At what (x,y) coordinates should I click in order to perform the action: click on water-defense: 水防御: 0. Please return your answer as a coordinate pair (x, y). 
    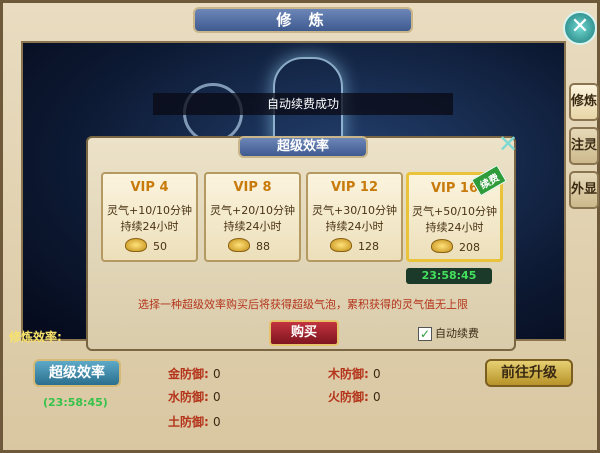
    Looking at the image, I should click on (194, 397).